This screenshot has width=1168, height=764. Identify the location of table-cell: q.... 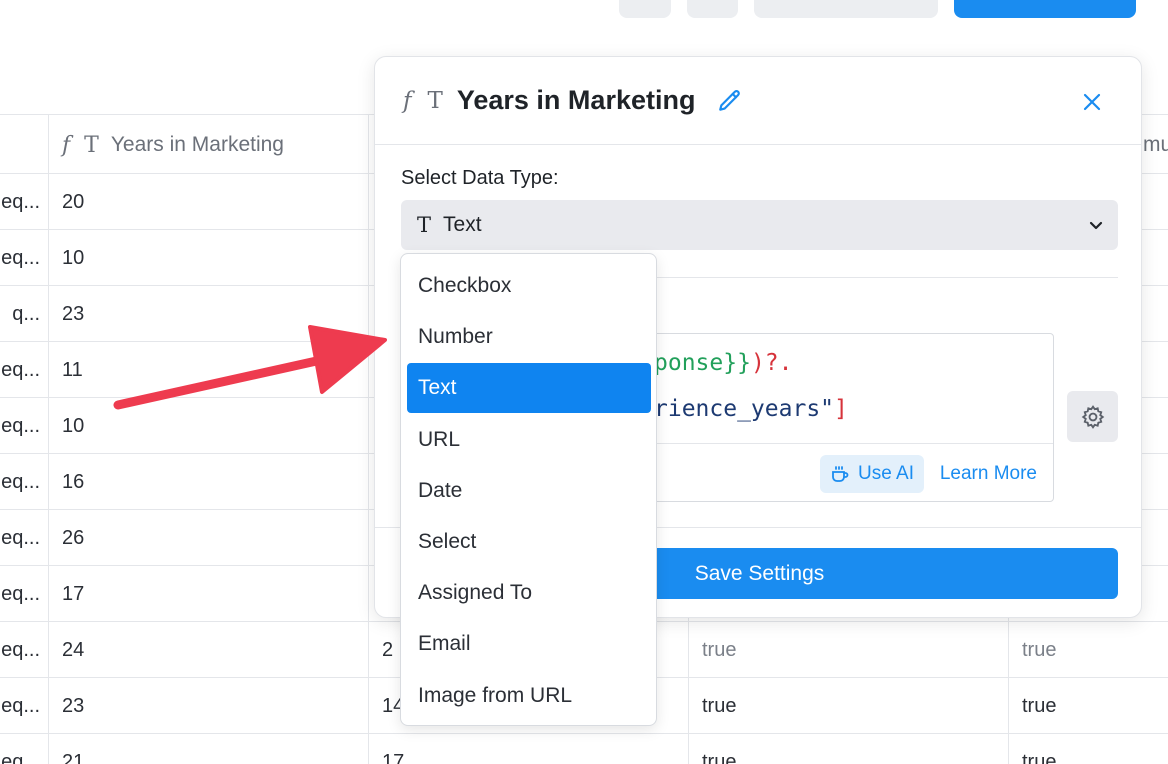
(24, 314).